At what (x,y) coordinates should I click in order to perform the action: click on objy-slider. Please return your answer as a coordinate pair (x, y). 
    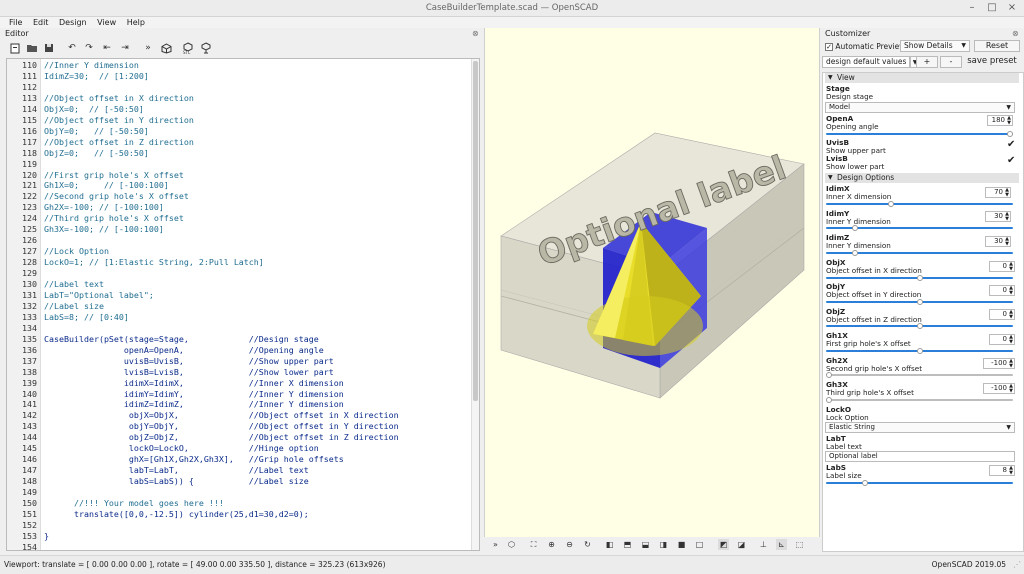
    Looking at the image, I should click on (919, 302).